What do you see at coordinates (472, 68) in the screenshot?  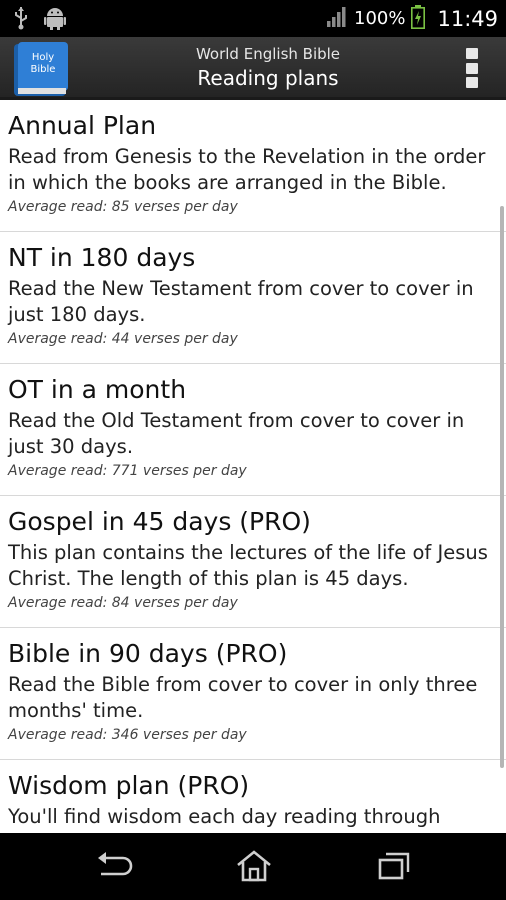 I see `overflow-menu-icon` at bounding box center [472, 68].